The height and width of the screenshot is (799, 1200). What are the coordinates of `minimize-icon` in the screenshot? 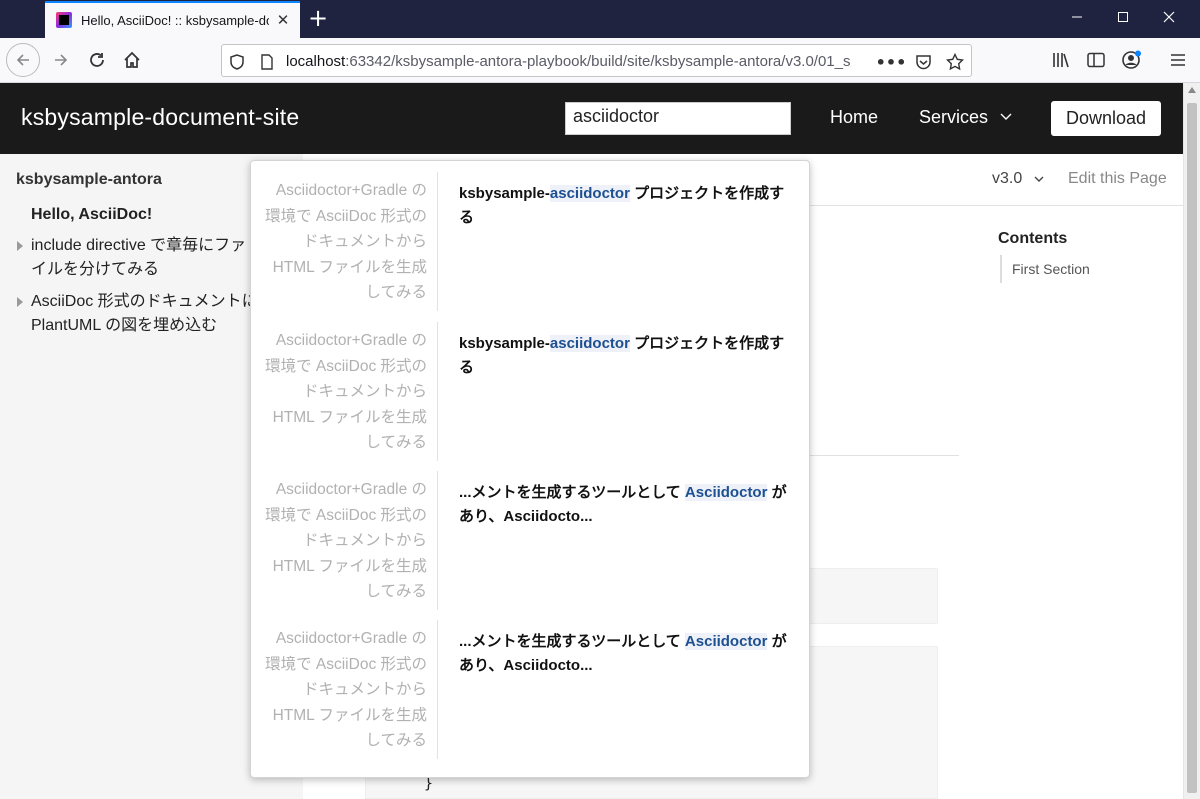 It's located at (1077, 19).